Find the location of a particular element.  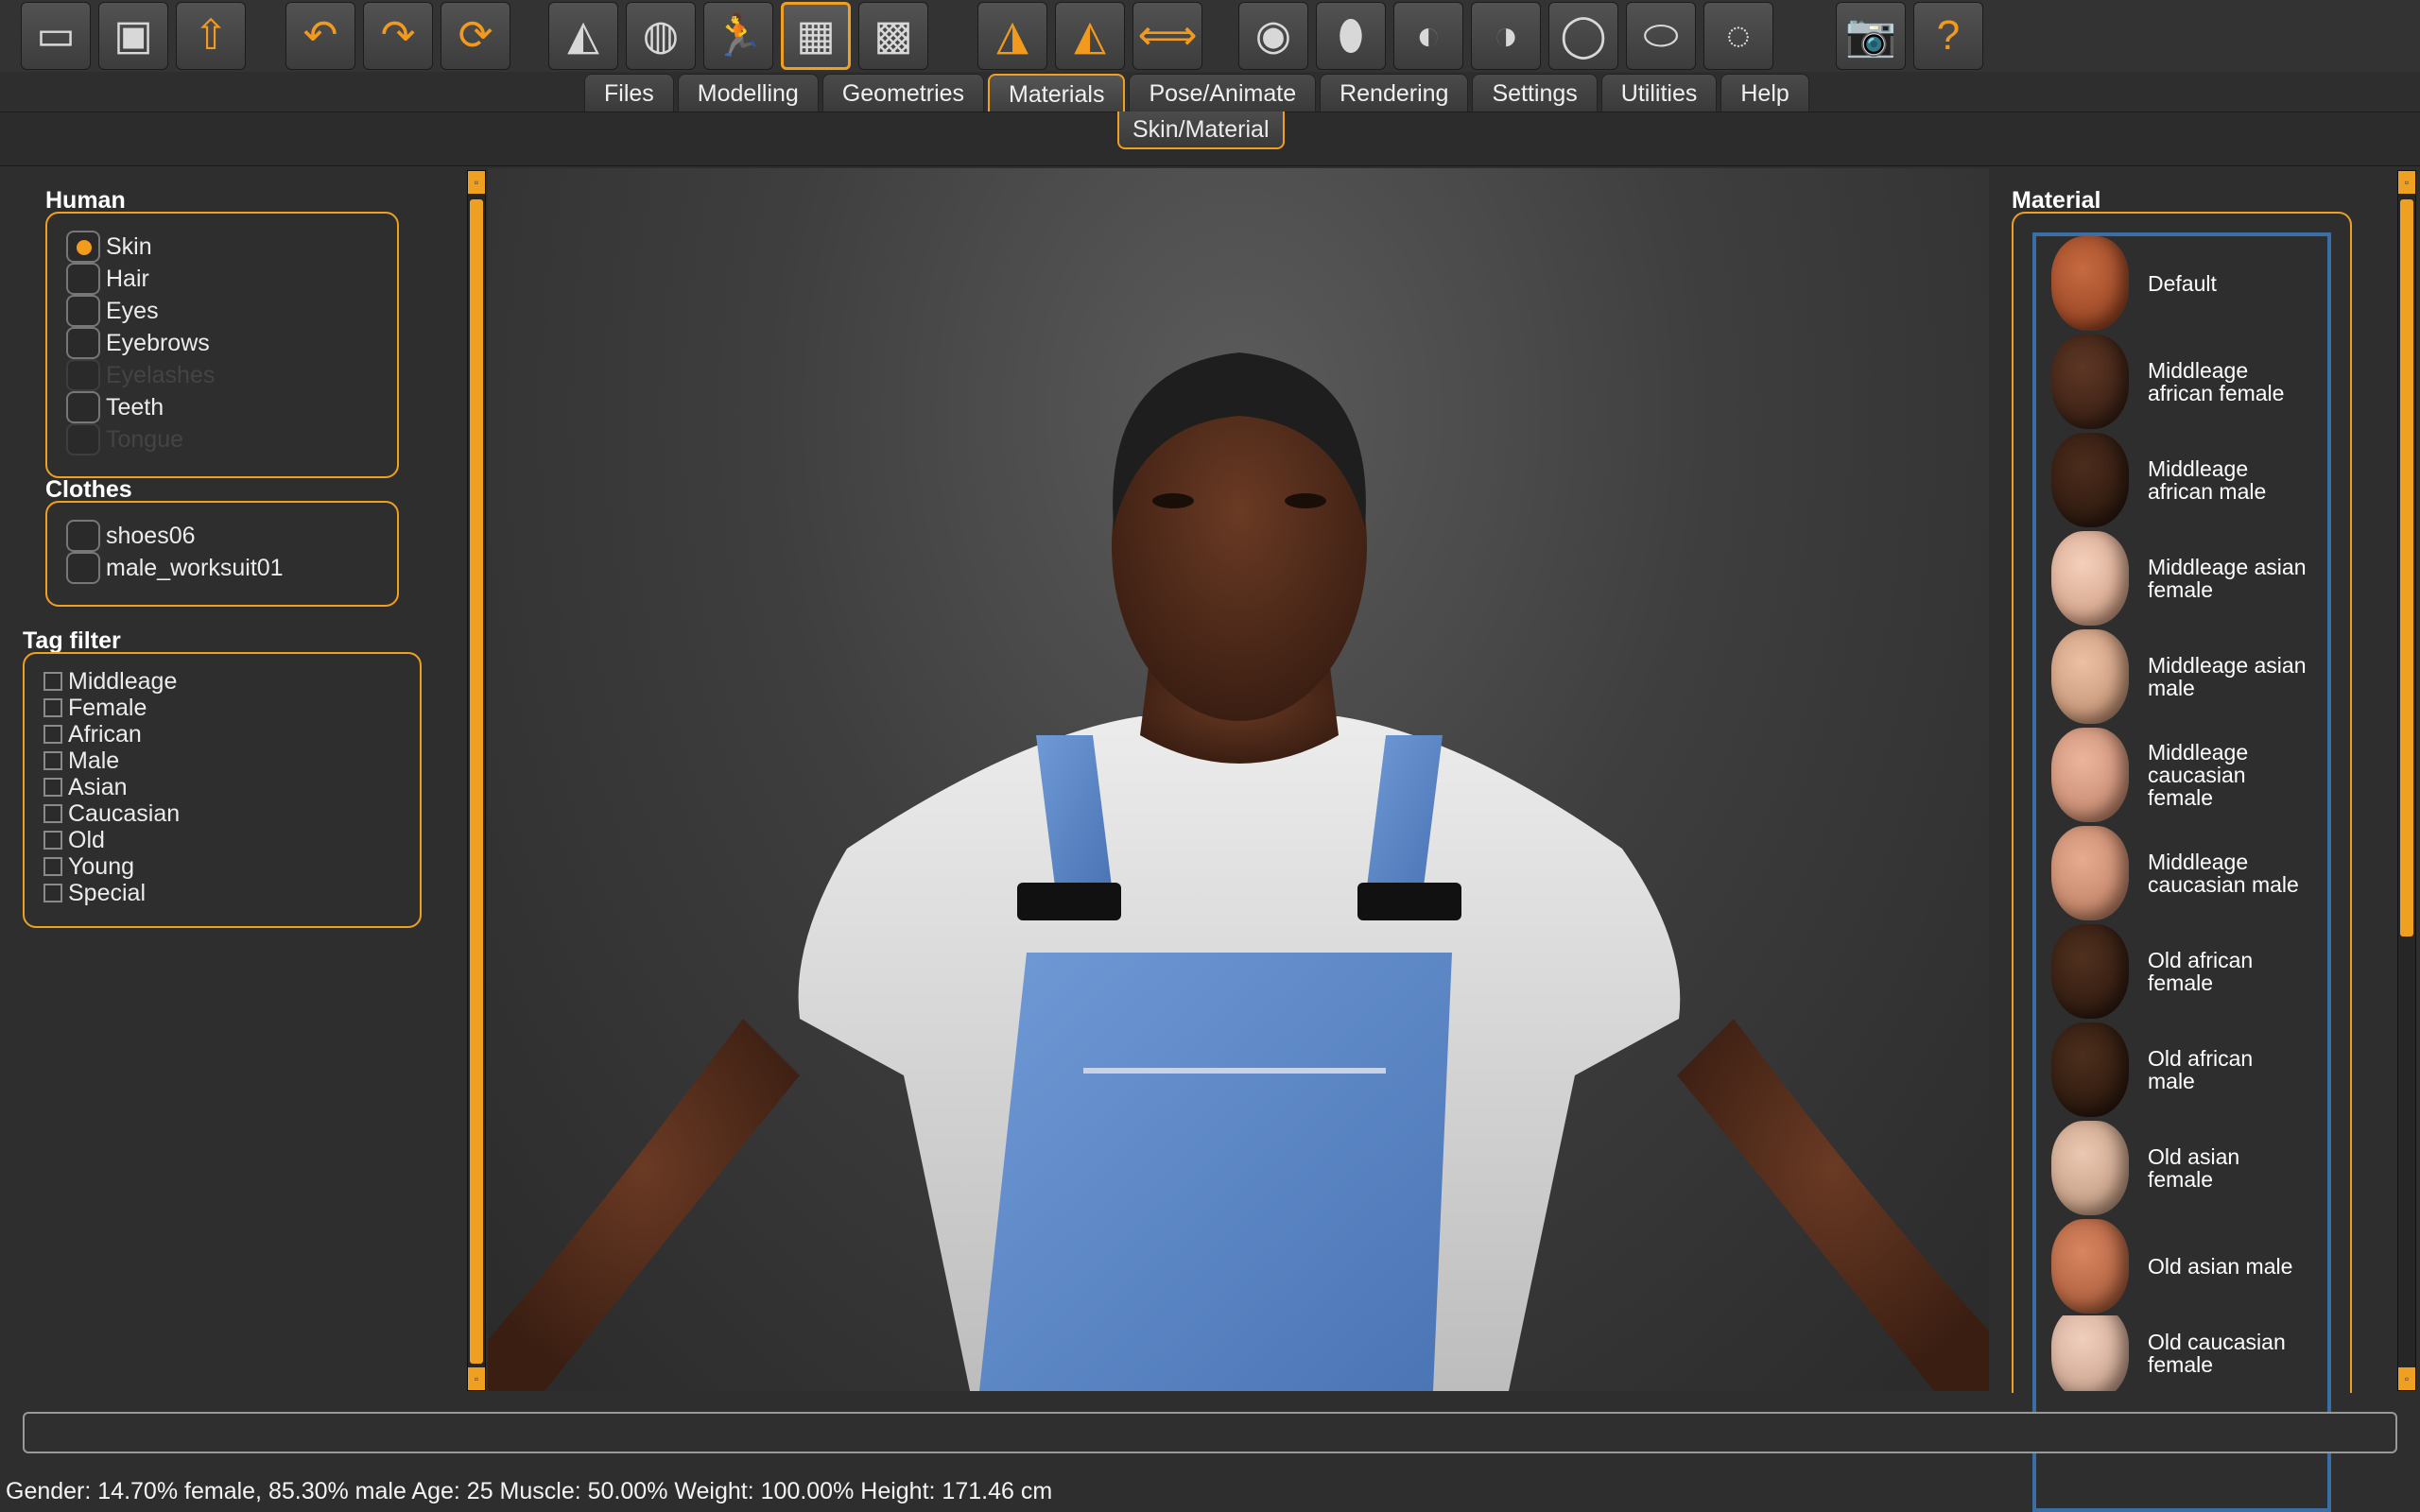

tag-male: Male is located at coordinates (81, 760).